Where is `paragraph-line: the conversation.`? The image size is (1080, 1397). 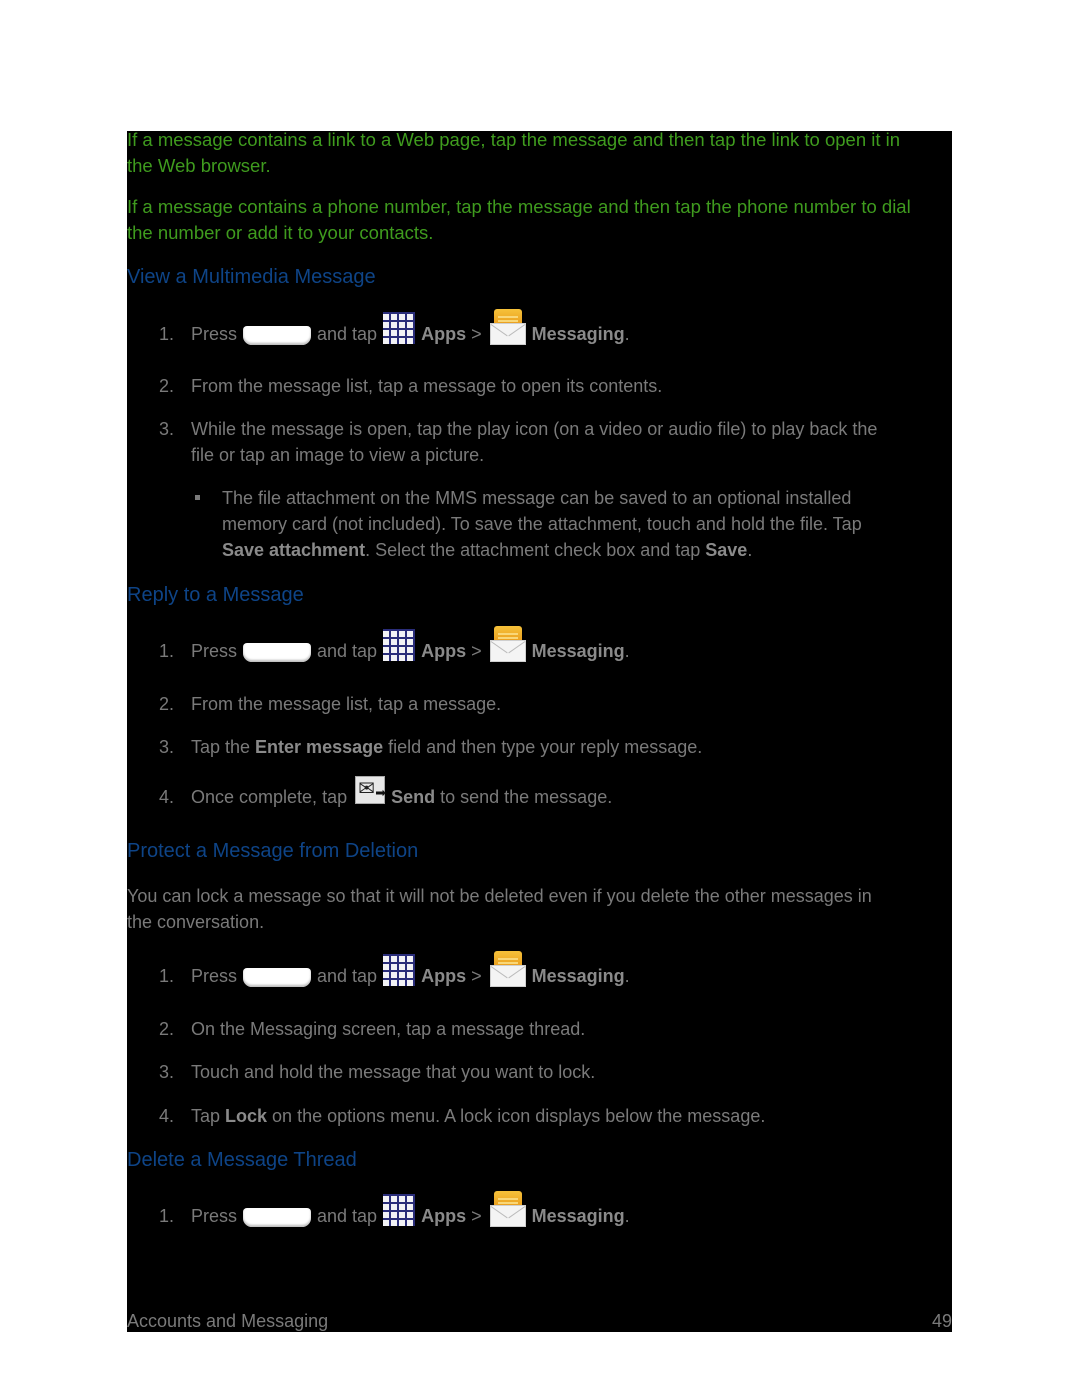 paragraph-line: the conversation. is located at coordinates (196, 922).